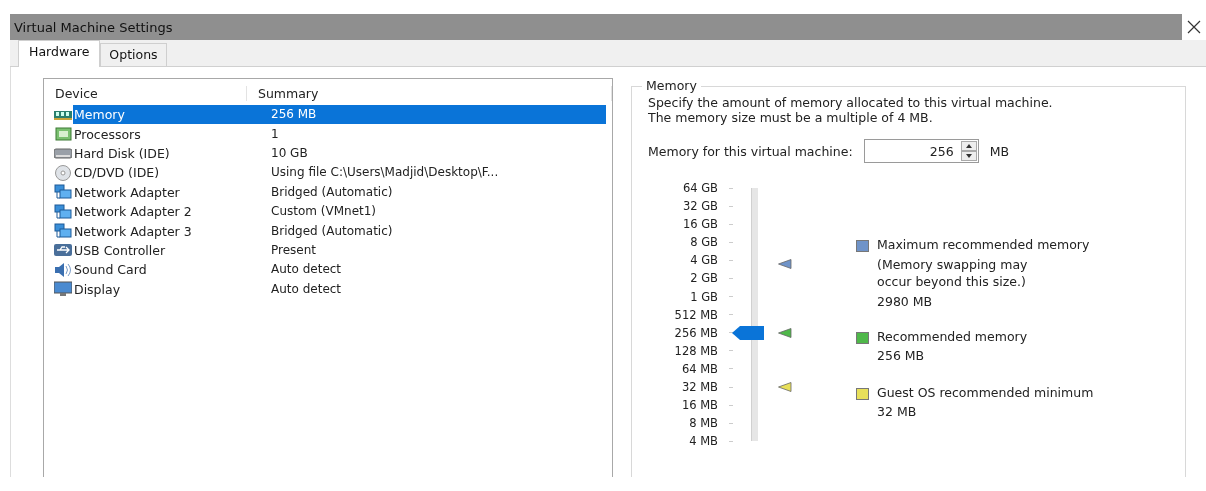  I want to click on legend-value: 2980 MB, so click(905, 301).